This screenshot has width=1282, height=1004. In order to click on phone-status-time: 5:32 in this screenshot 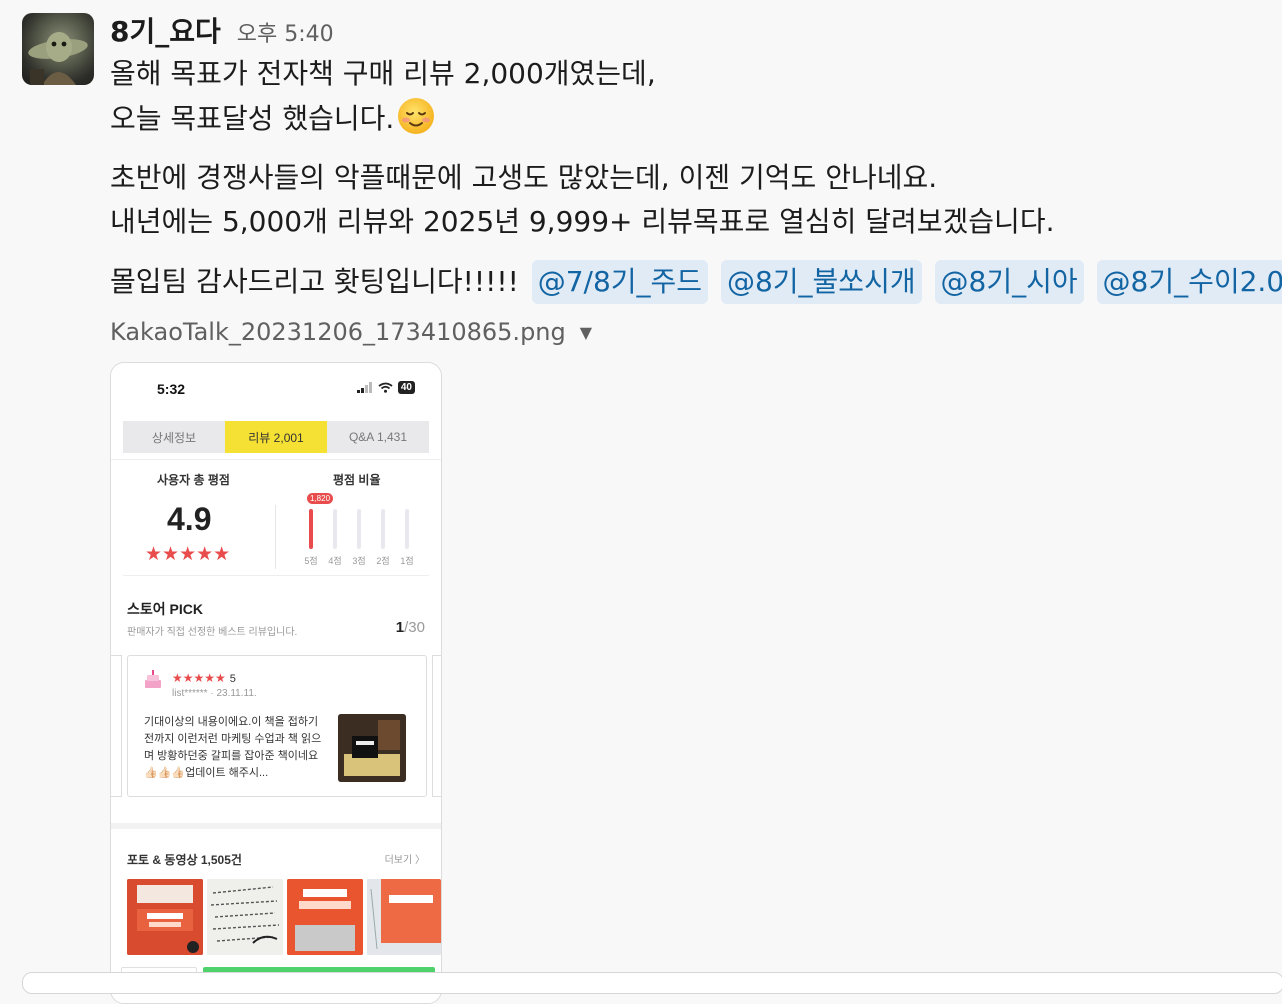, I will do `click(171, 389)`.